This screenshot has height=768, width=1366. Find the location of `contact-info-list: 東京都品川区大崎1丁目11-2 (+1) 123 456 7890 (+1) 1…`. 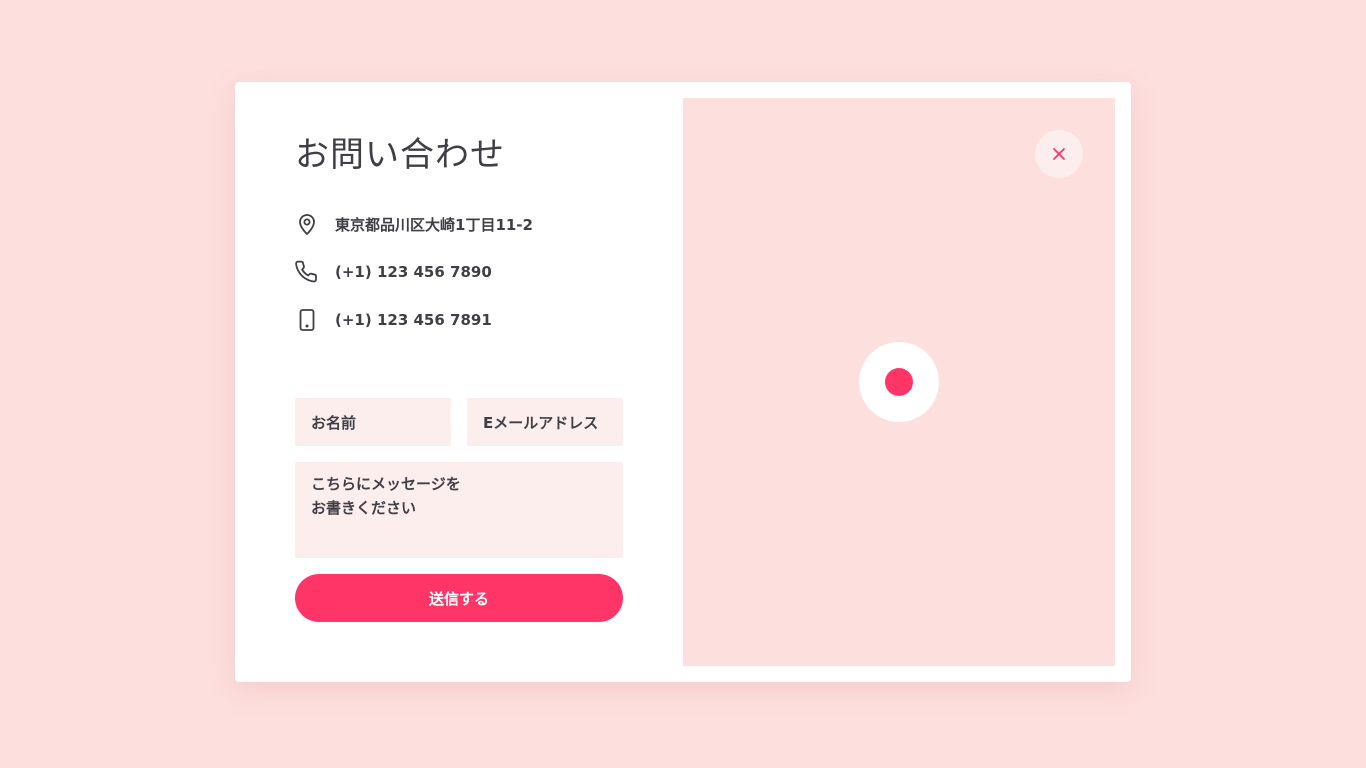

contact-info-list: 東京都品川区大崎1丁目11-2 (+1) 123 456 7890 (+1) 1… is located at coordinates (459, 272).